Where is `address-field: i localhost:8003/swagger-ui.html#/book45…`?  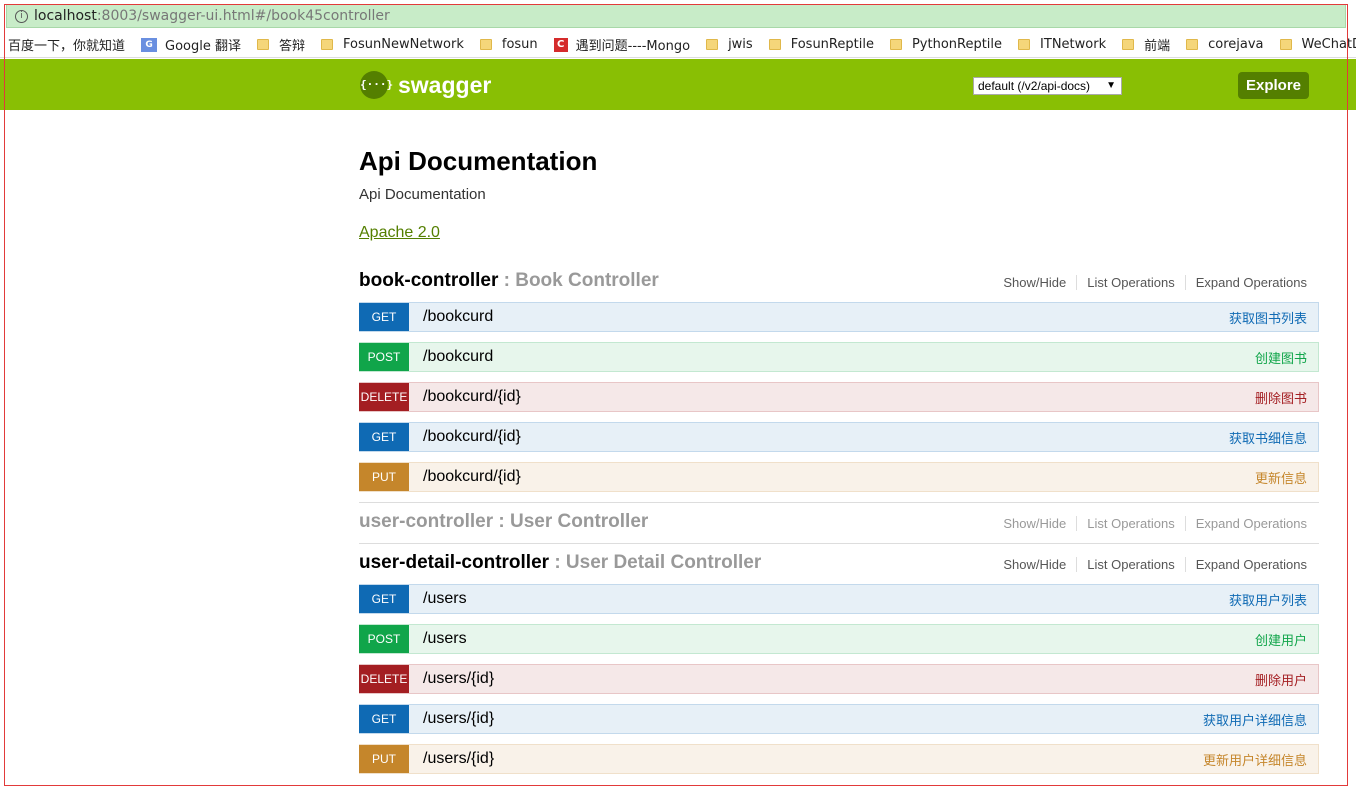 address-field: i localhost:8003/swagger-ui.html#/book45… is located at coordinates (676, 16).